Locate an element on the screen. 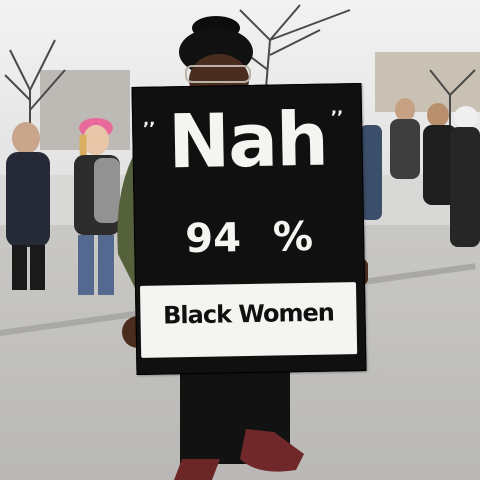  sign-statistic: 94 % is located at coordinates (249, 238).